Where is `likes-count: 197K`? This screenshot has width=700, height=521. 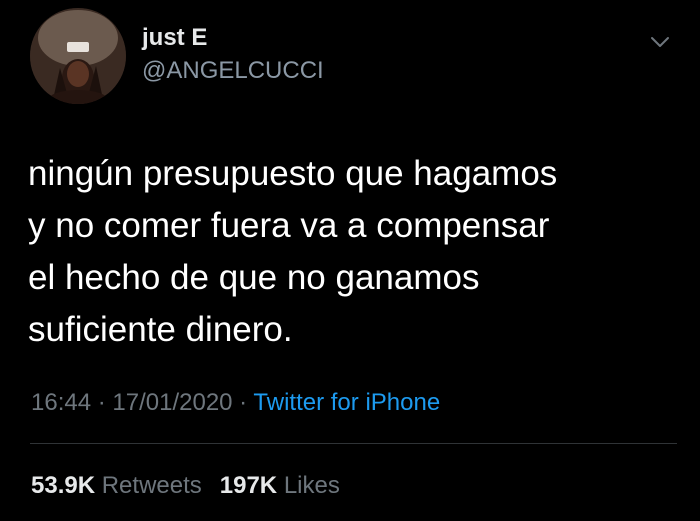
likes-count: 197K is located at coordinates (248, 485).